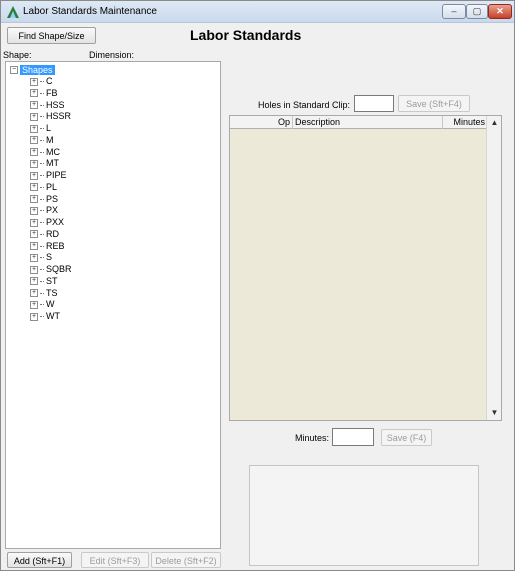  Describe the element at coordinates (52, 199) in the screenshot. I see `tree-item-label: PS` at that location.